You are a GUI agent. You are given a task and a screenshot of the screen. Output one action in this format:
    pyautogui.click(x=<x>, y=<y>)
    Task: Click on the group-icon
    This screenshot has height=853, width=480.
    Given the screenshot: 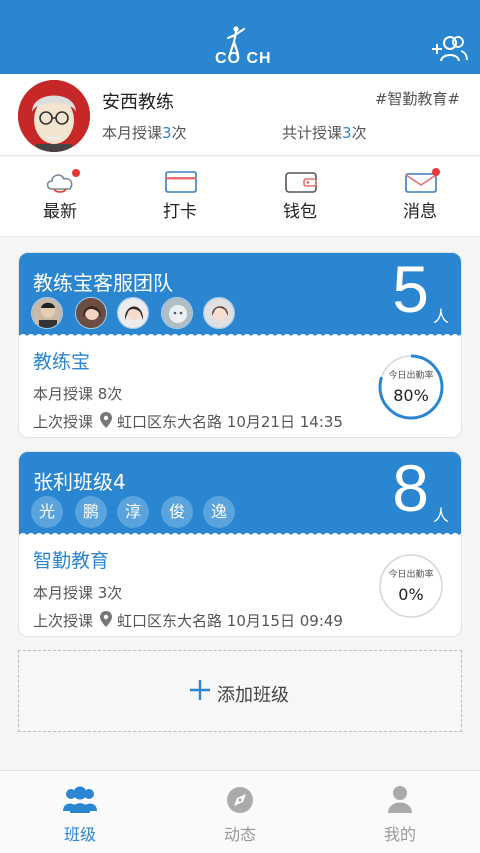 What is the action you would take?
    pyautogui.click(x=80, y=799)
    